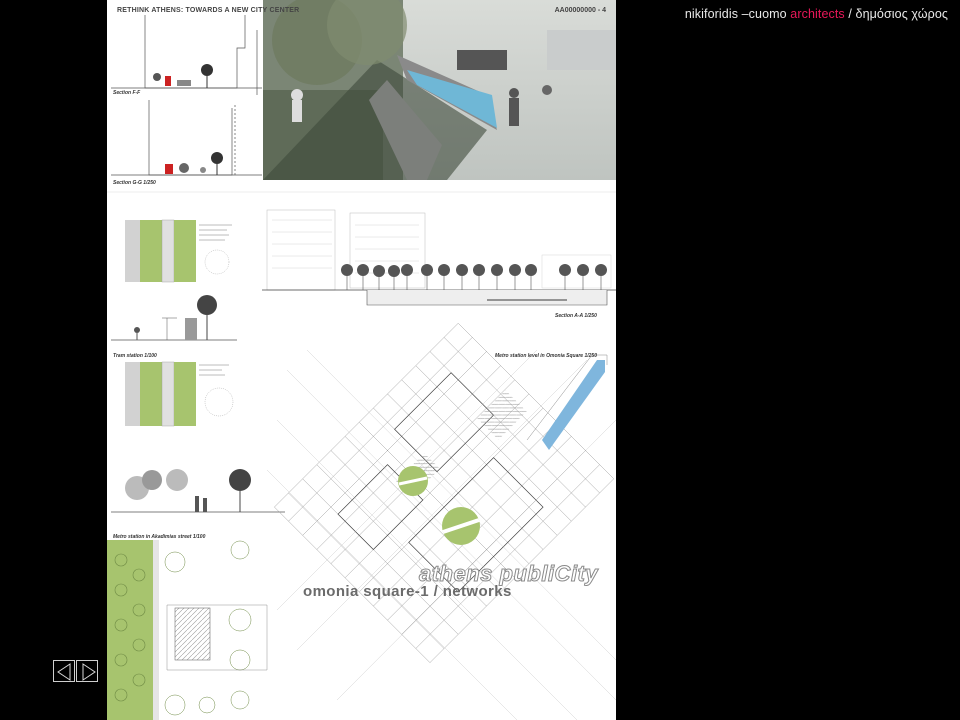 This screenshot has height=720, width=960. Describe the element at coordinates (174, 318) in the screenshot. I see `tram-section` at that location.